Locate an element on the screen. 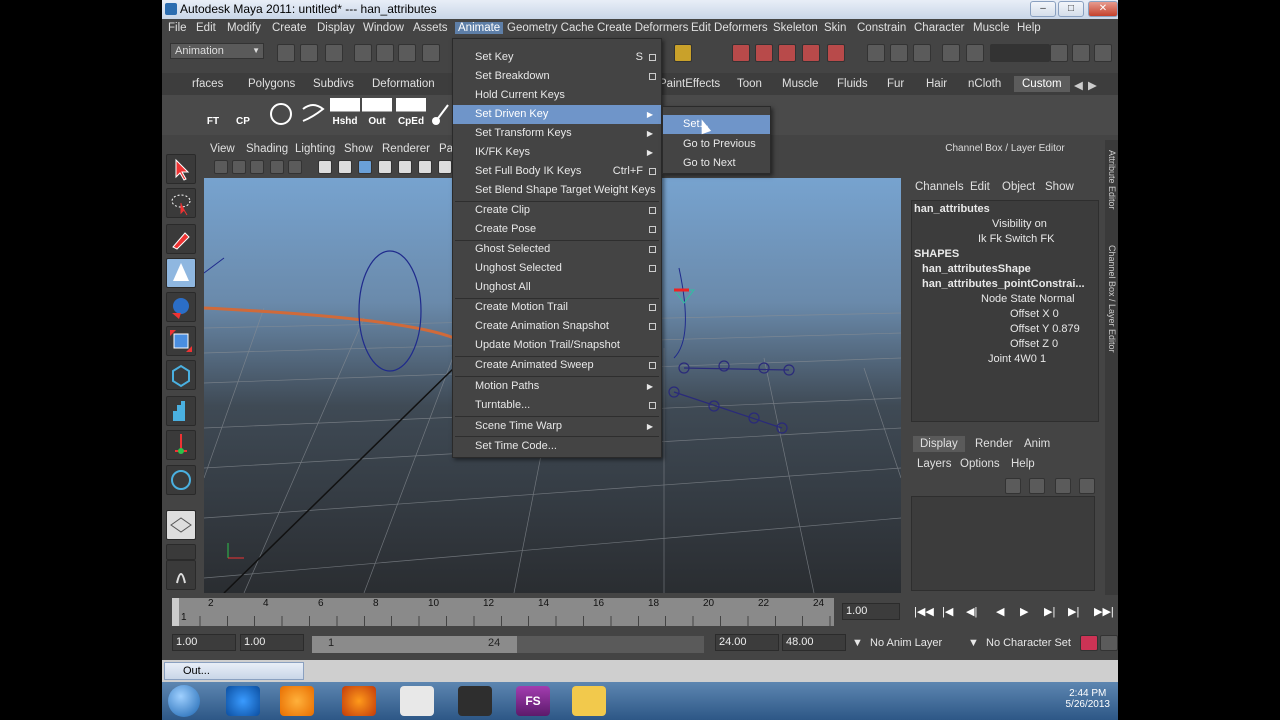  menu-item-ikfk-keys: IK/FK Keys ▶ is located at coordinates (557, 152).